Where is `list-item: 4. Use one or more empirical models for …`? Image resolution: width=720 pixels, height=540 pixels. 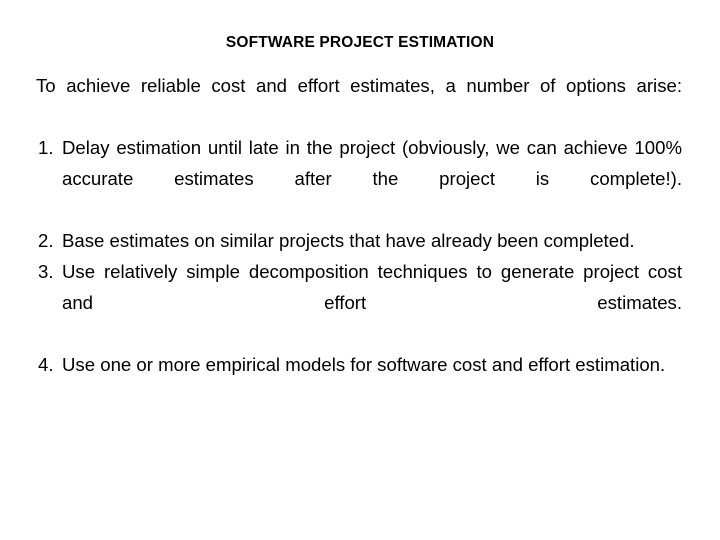
list-item: 4. Use one or more empirical models for … is located at coordinates (359, 364).